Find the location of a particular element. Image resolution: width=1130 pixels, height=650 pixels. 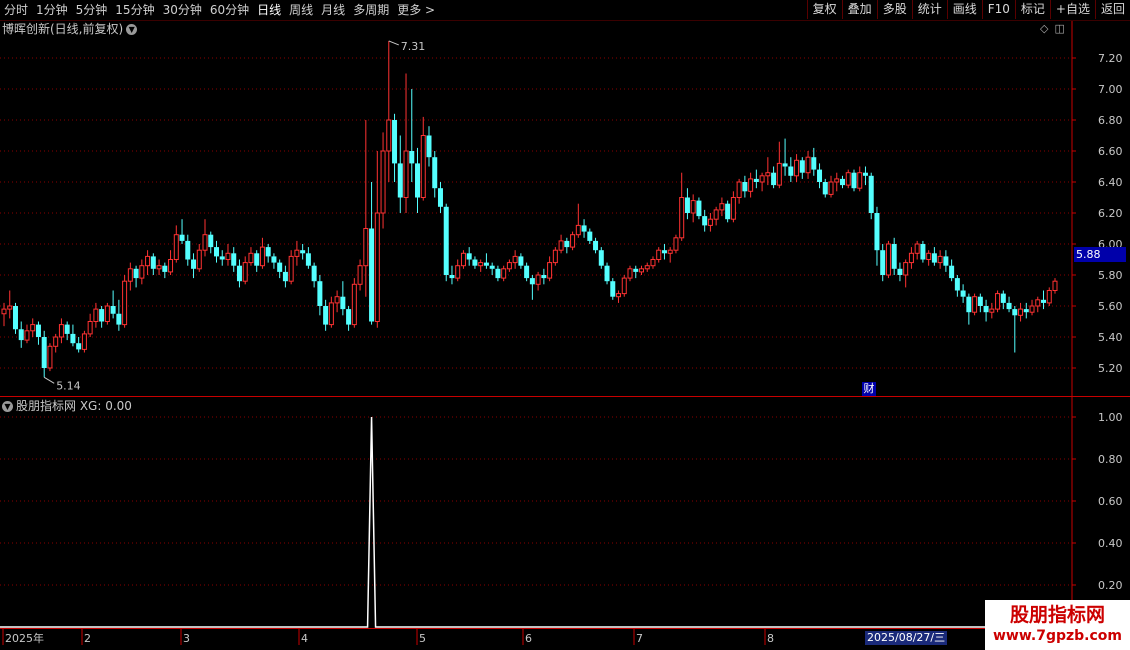

period-tab: 60分钟 is located at coordinates (229, 10).